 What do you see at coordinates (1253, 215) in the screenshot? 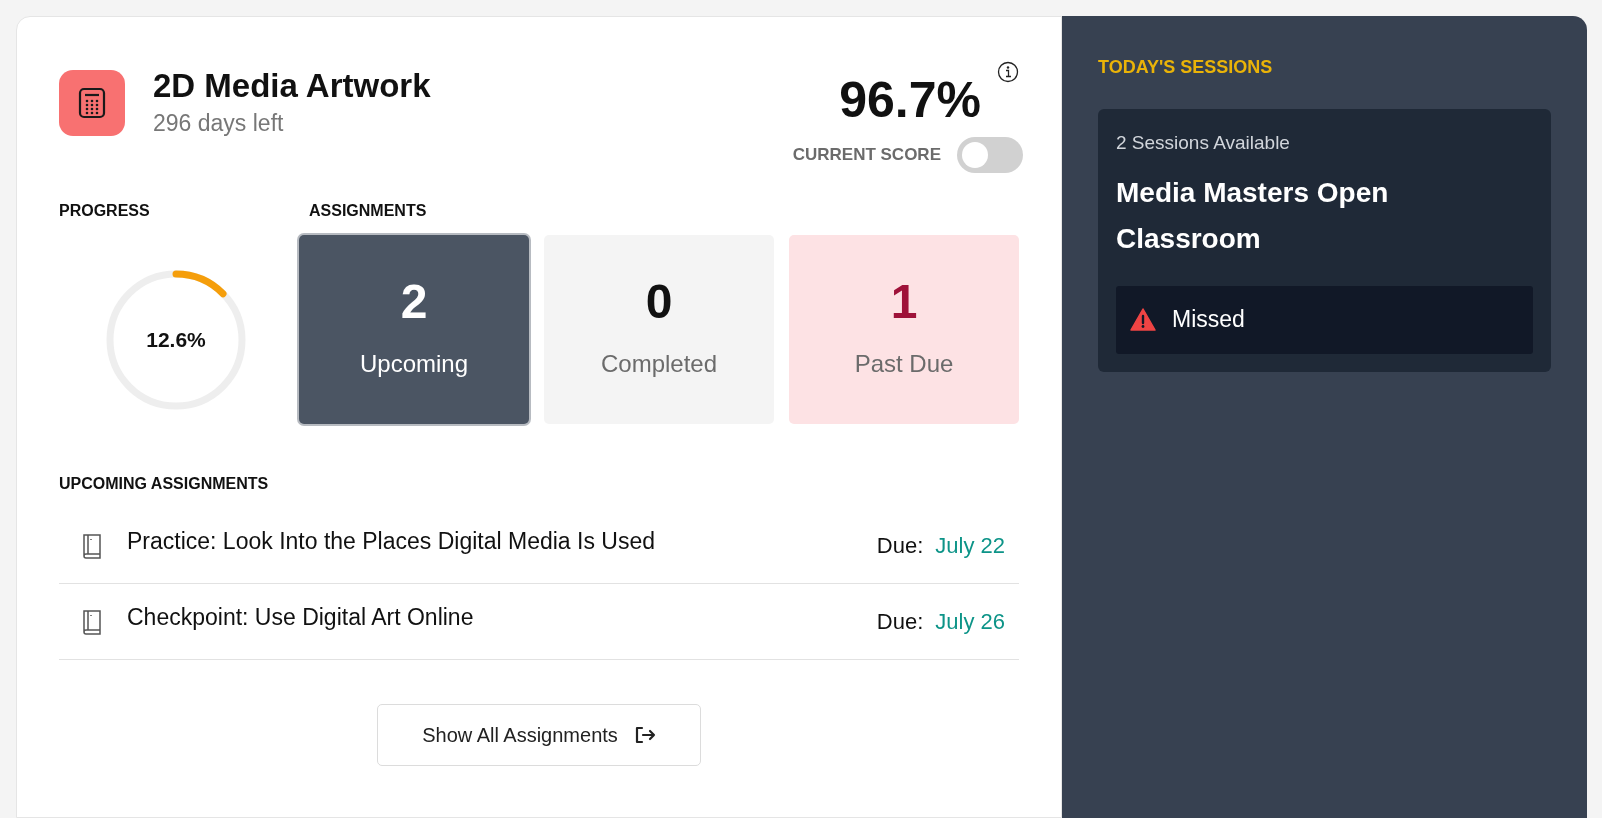
I see `session-title: Media Masters Open Classroom` at bounding box center [1253, 215].